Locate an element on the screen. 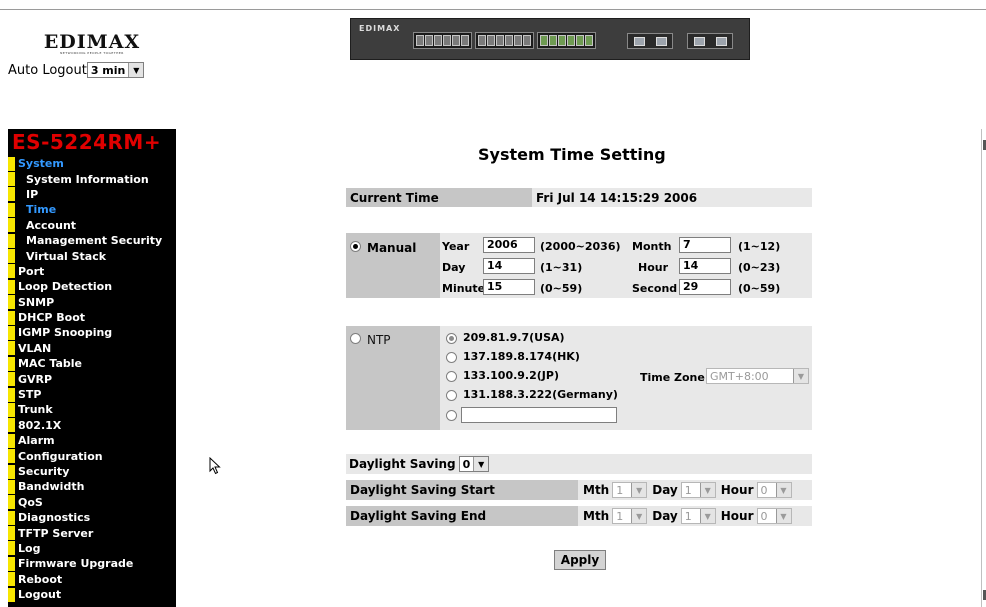  start-mth-select: 1 ▼ is located at coordinates (630, 490).